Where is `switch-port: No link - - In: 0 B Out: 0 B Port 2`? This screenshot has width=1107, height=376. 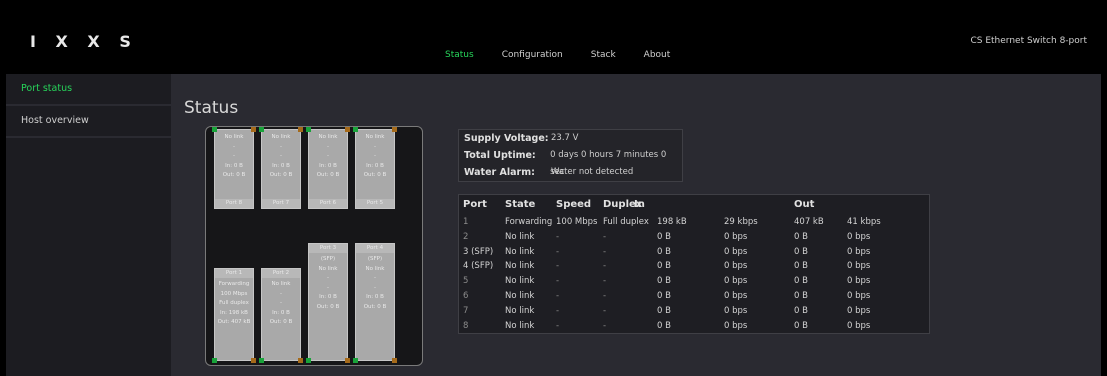 switch-port: No link - - In: 0 B Out: 0 B Port 2 is located at coordinates (281, 314).